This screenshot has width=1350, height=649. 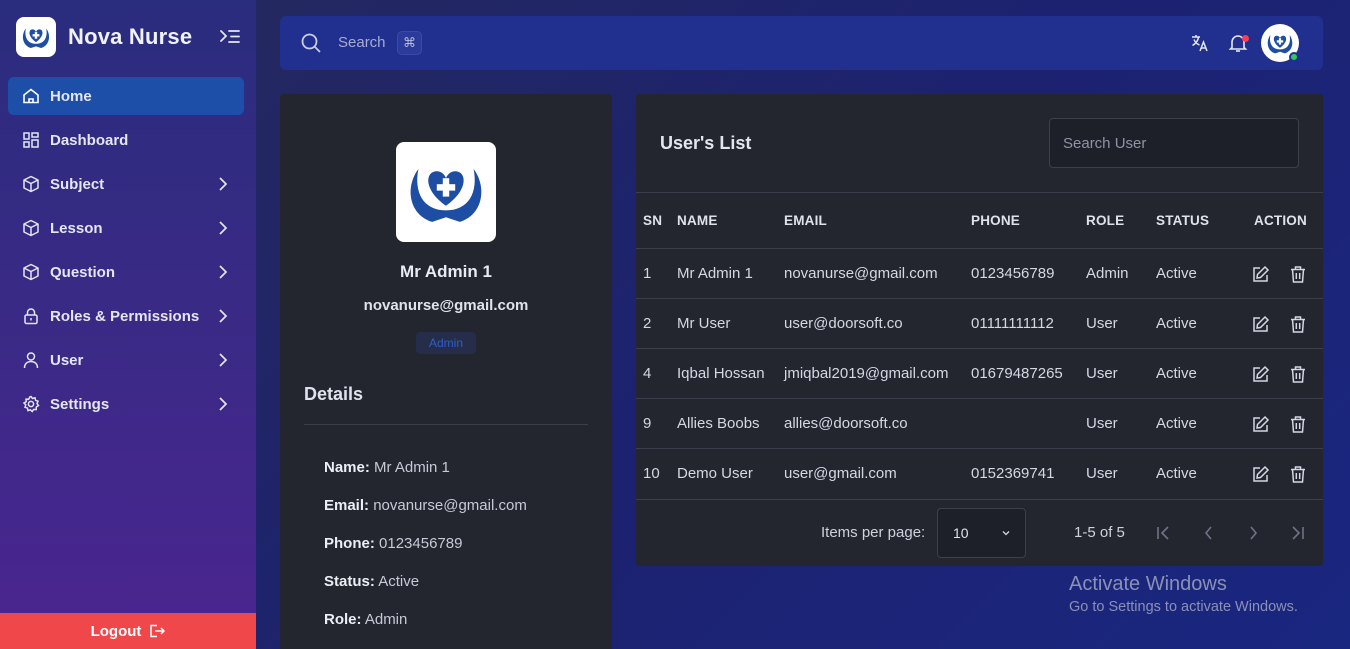 I want to click on gear-icon, so click(x=31, y=404).